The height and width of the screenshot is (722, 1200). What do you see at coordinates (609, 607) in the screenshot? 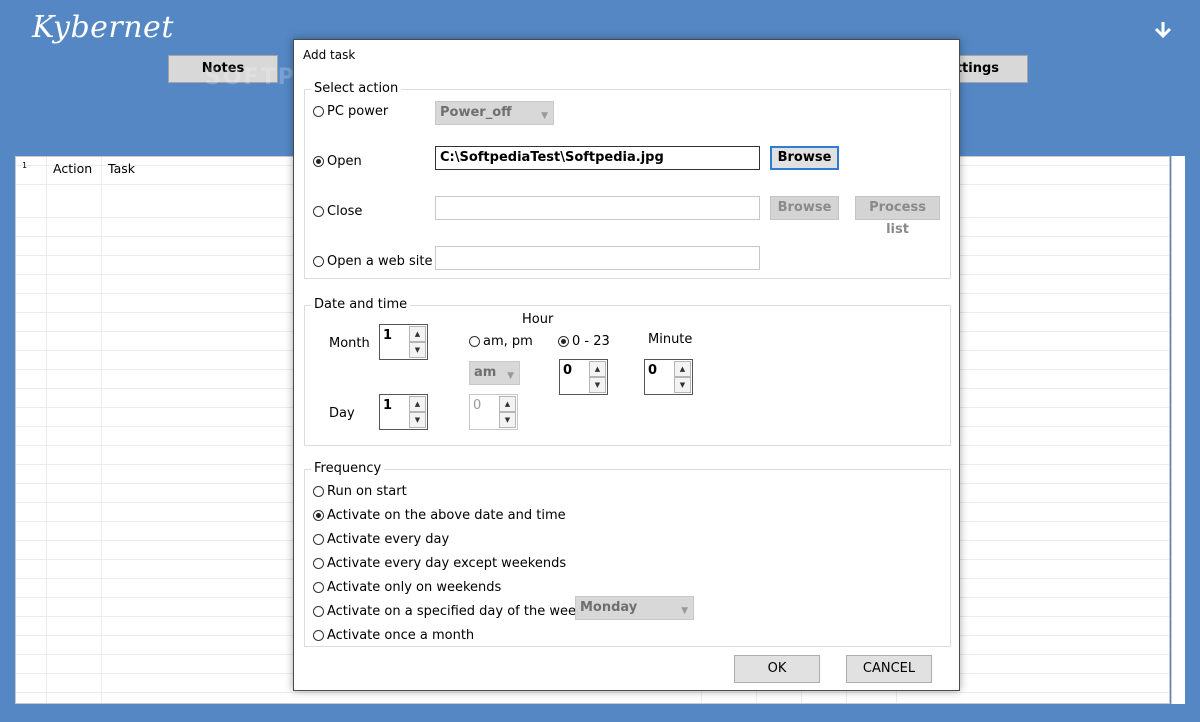
I see `weekday-value: Monday` at bounding box center [609, 607].